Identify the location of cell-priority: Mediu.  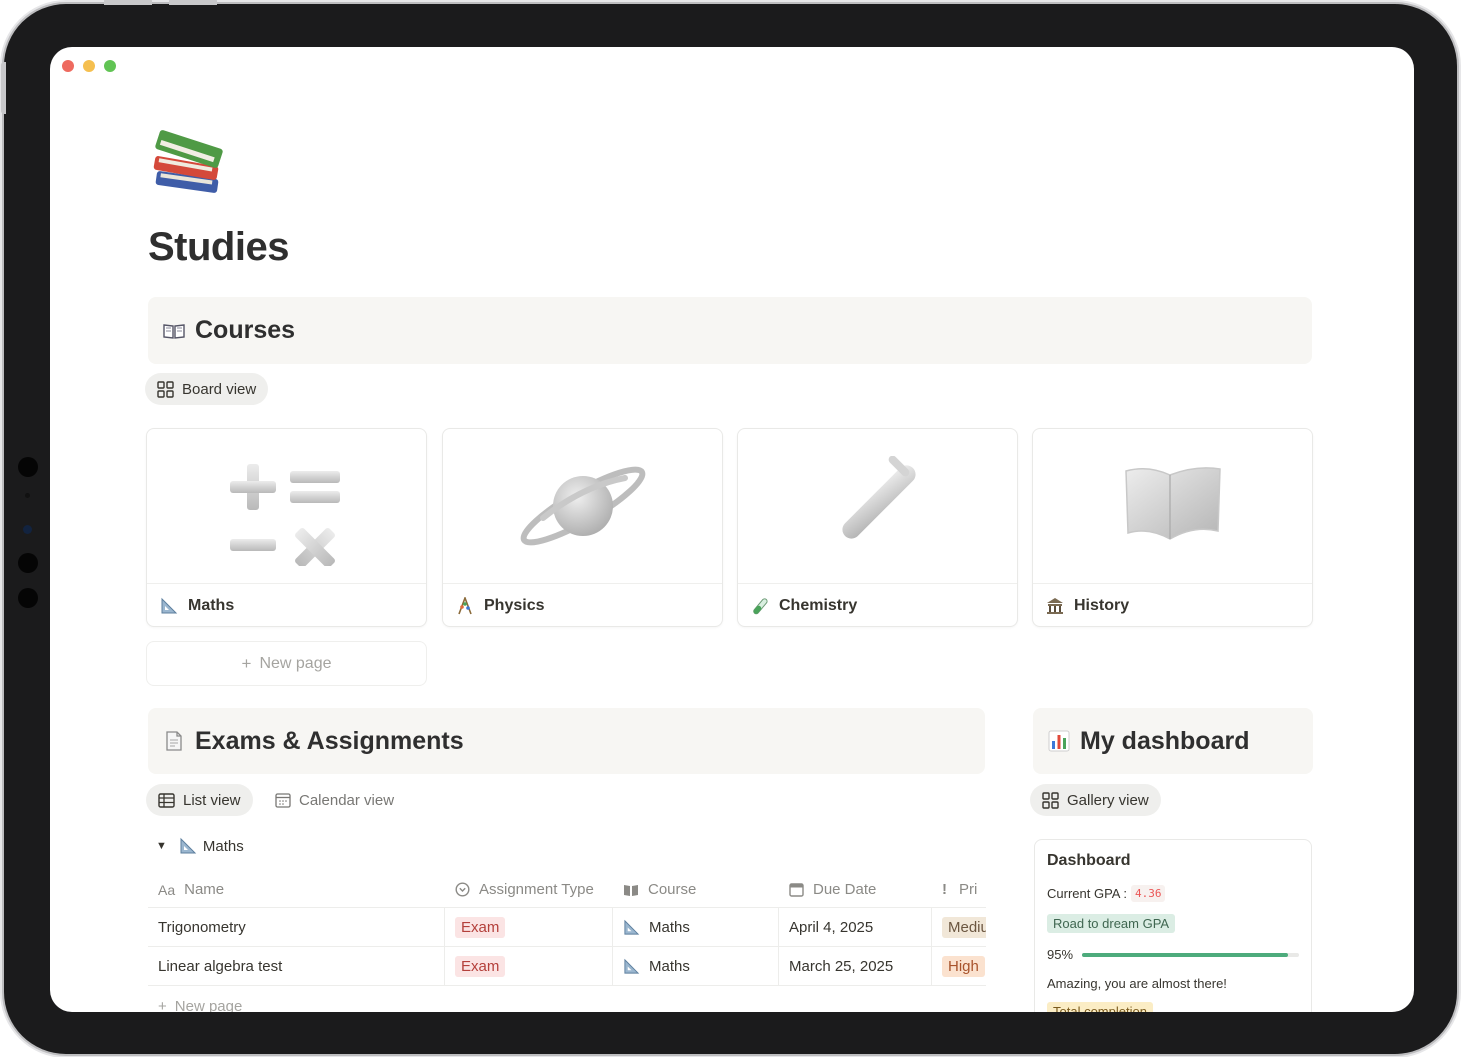
(959, 927).